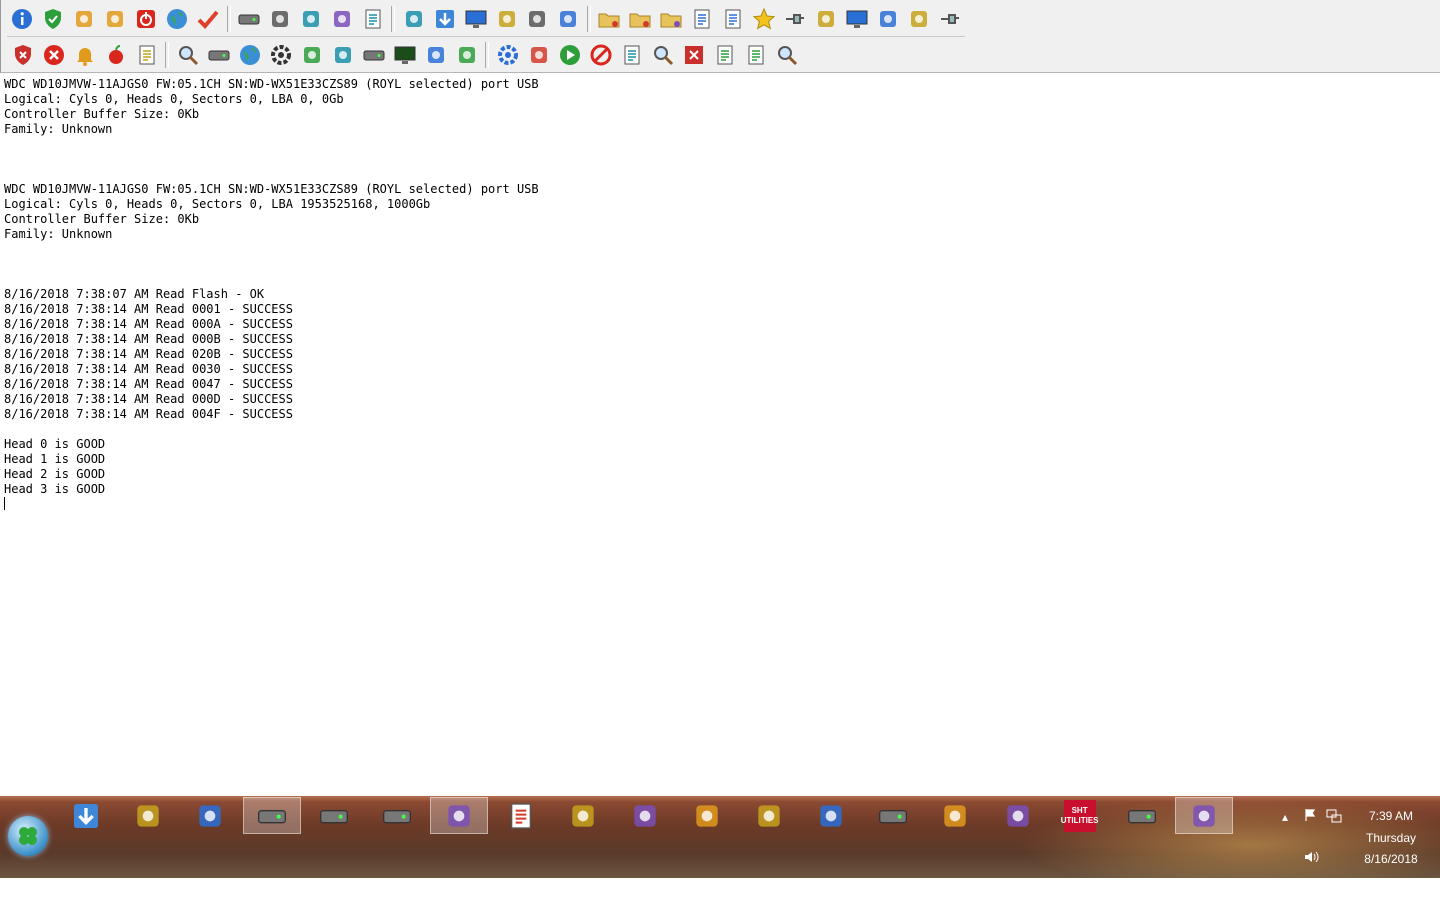 The height and width of the screenshot is (900, 1440). What do you see at coordinates (58, 129) in the screenshot?
I see `log-line: Family: Unknown` at bounding box center [58, 129].